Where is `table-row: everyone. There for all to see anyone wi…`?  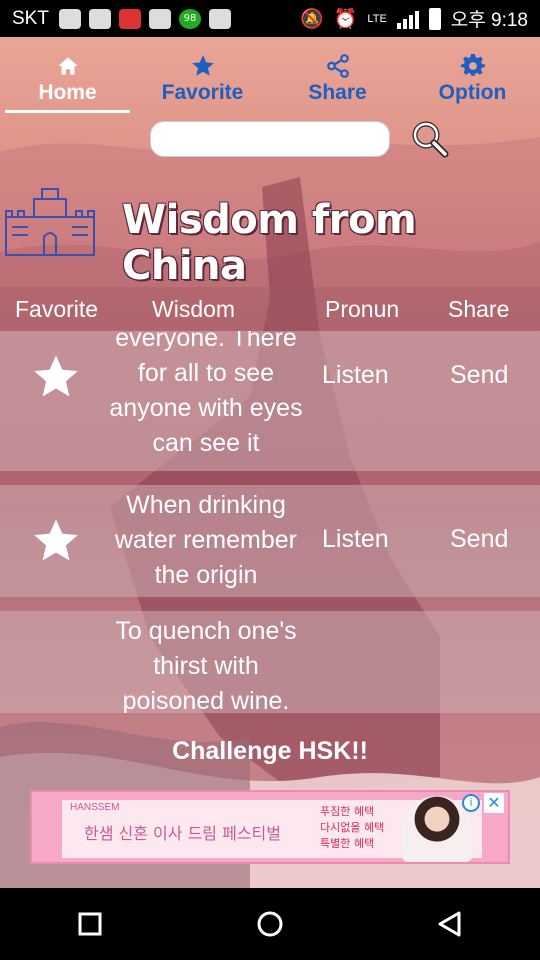
table-row: everyone. There for all to see anyone wi… is located at coordinates (270, 401).